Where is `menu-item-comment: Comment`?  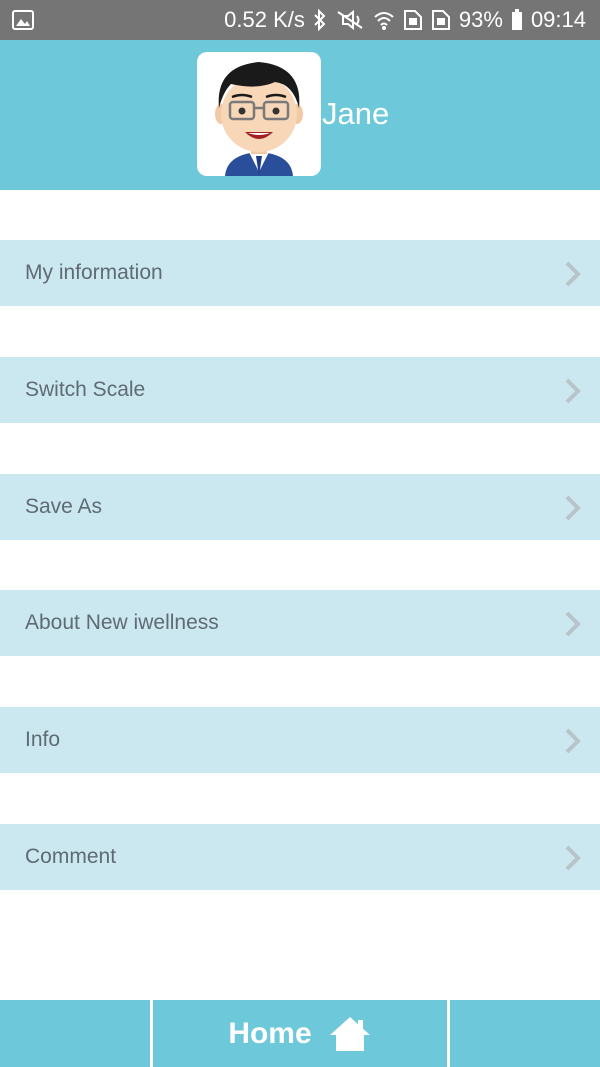
menu-item-comment: Comment is located at coordinates (300, 857).